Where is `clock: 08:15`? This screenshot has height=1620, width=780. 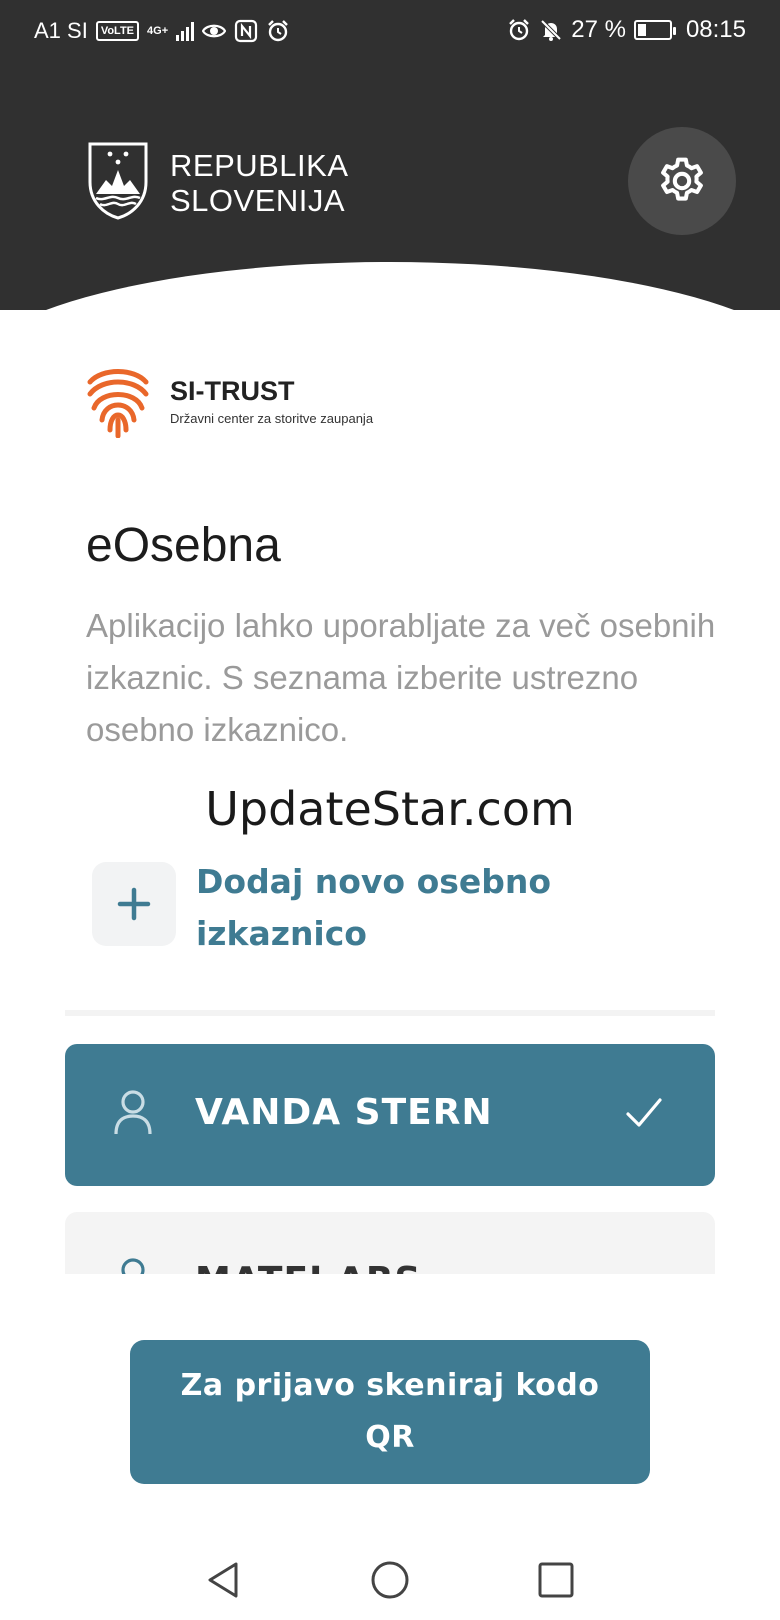
clock: 08:15 is located at coordinates (715, 29).